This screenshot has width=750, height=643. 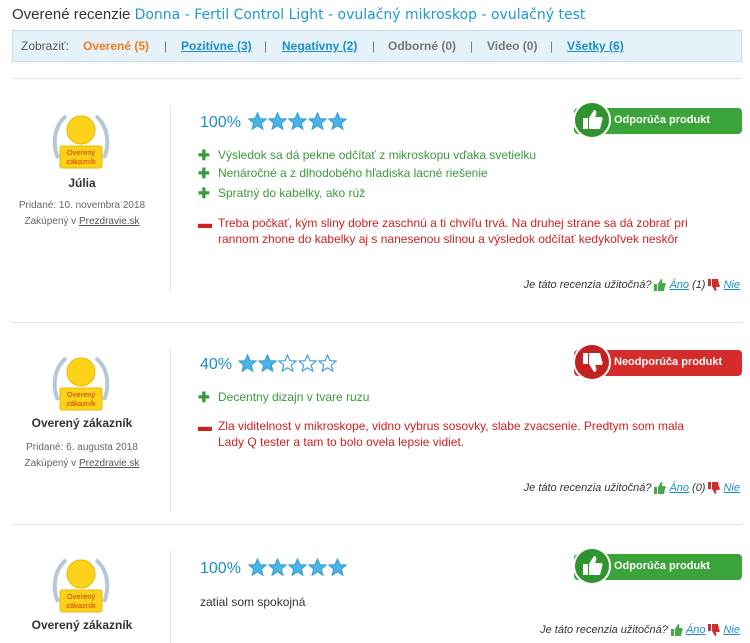 What do you see at coordinates (82, 183) in the screenshot?
I see `reviewer-name: Júlia` at bounding box center [82, 183].